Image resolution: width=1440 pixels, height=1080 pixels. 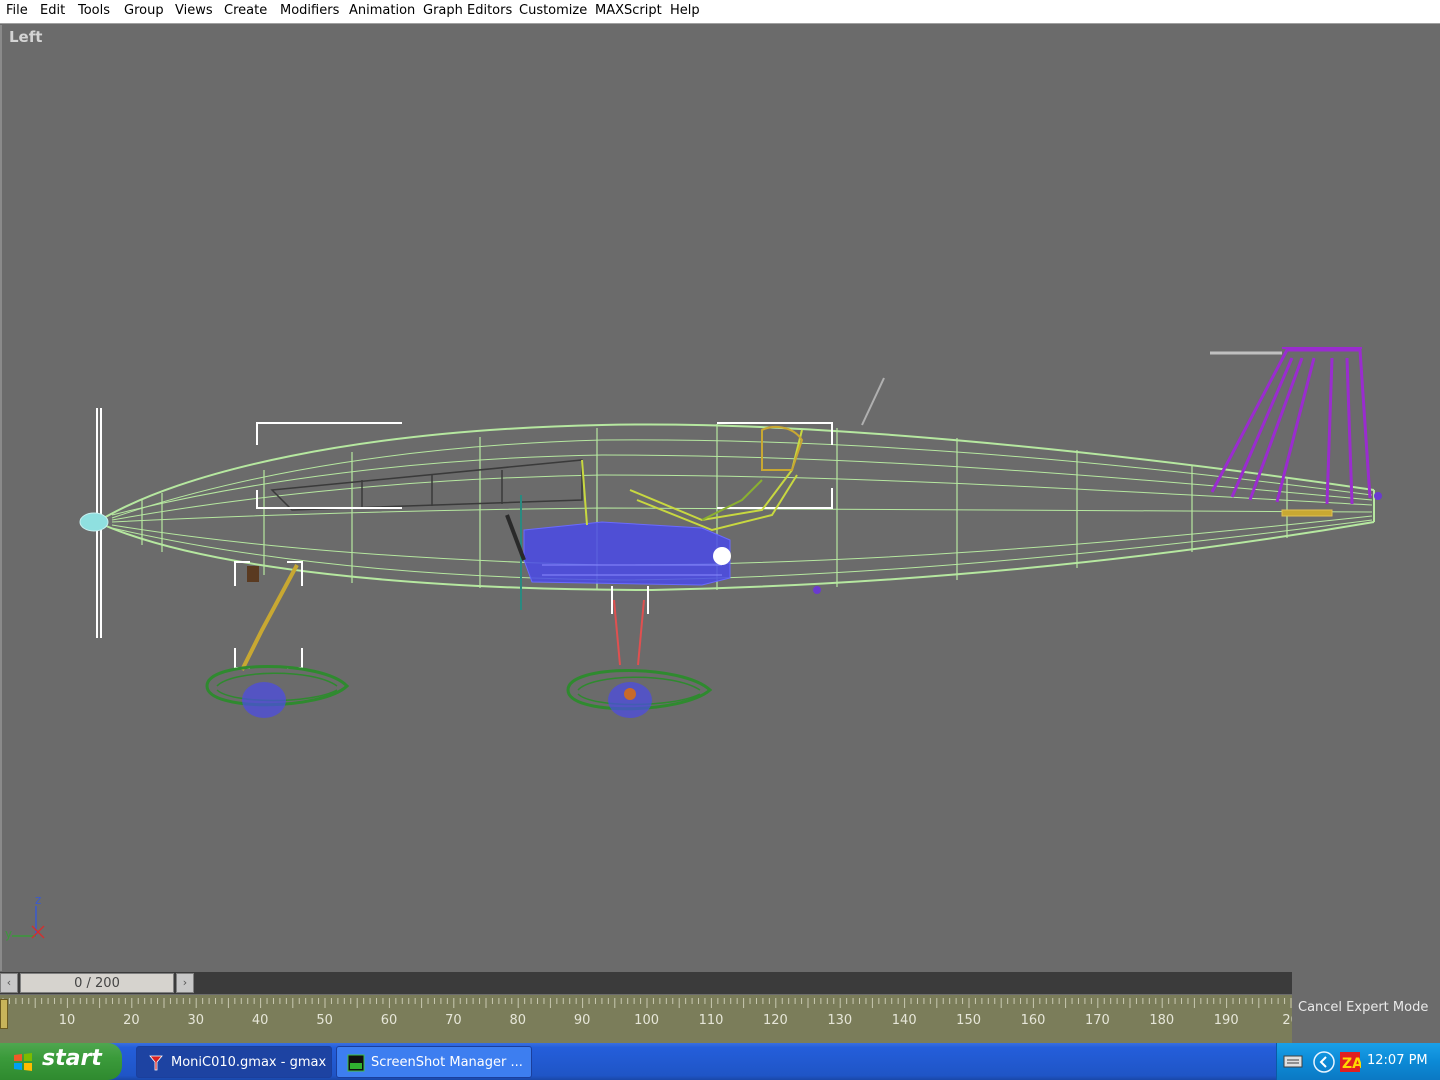 I want to click on status-panel: Cancel Expert Mode, so click(x=1366, y=1007).